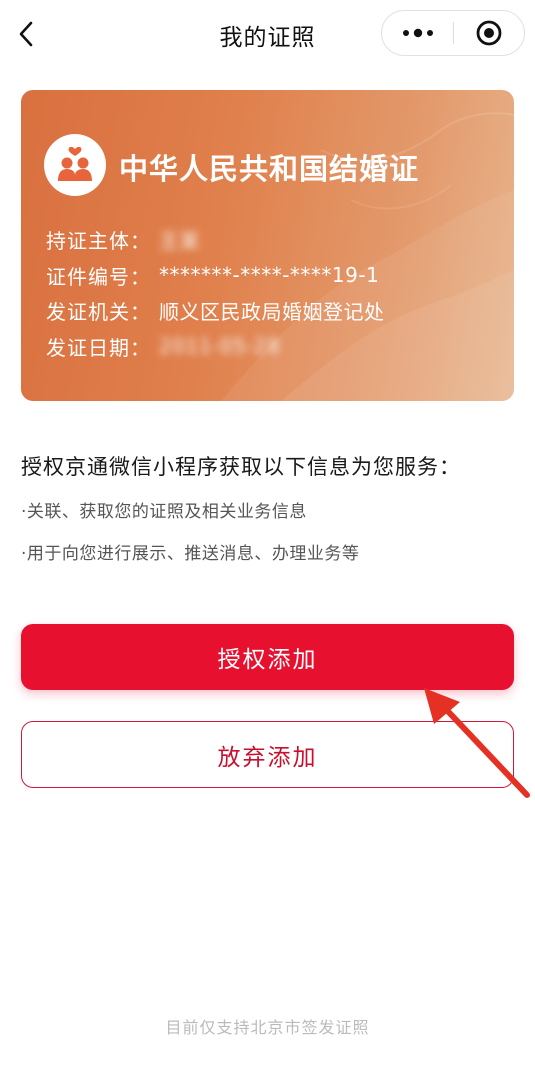  What do you see at coordinates (179, 240) in the screenshot?
I see `holder-value: 王某` at bounding box center [179, 240].